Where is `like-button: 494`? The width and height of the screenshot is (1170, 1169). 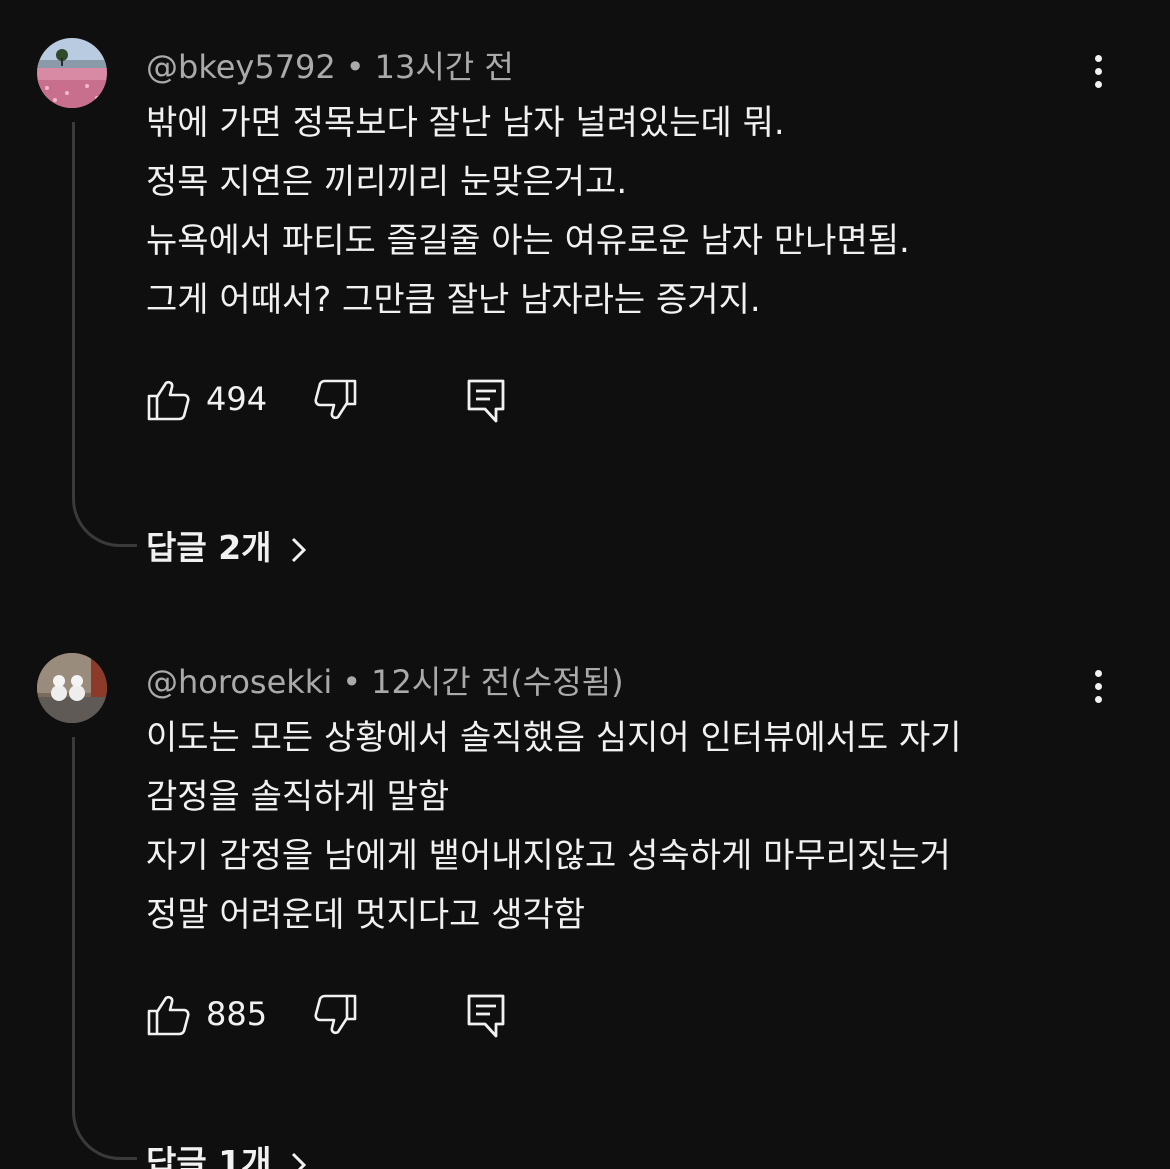 like-button: 494 is located at coordinates (206, 402).